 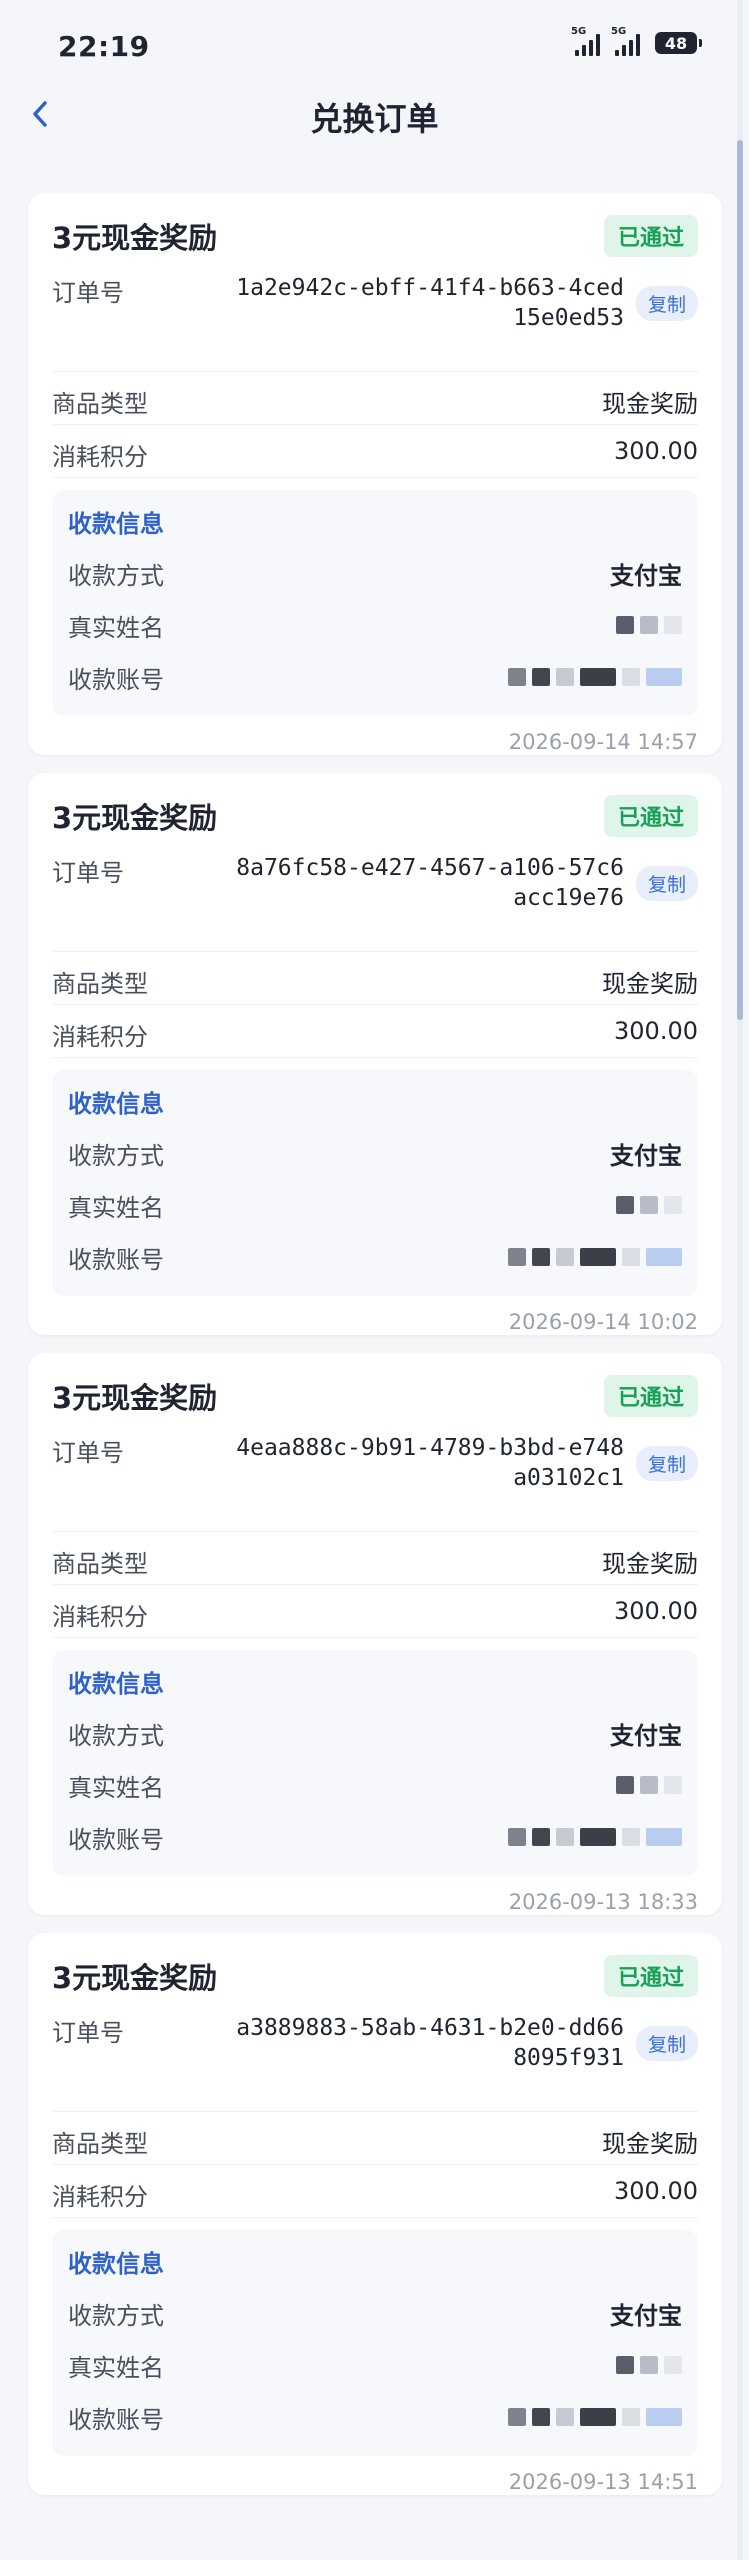 I want to click on order-time: 2026-09-14 14:57, so click(x=603, y=742).